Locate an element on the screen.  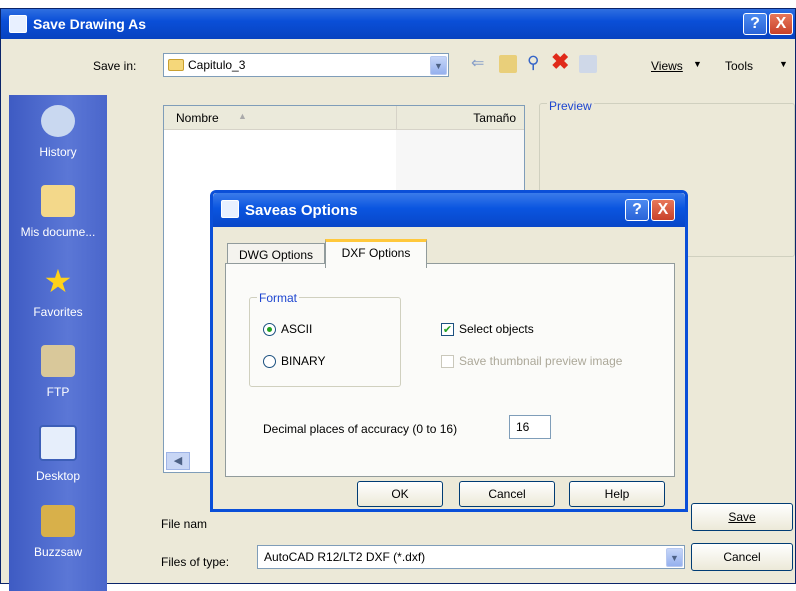
tools-menu: Tools is located at coordinates (739, 66).